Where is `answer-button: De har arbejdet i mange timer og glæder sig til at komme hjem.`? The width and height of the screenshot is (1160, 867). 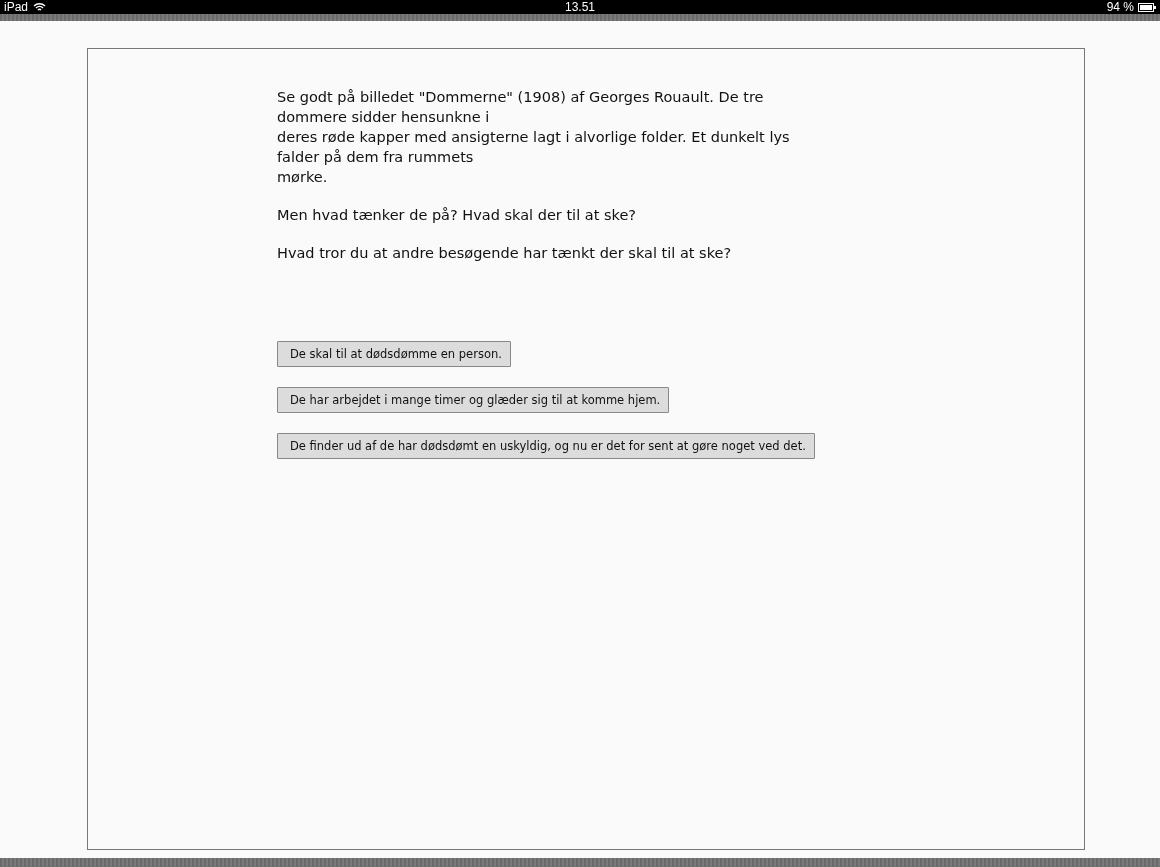
answer-button: De har arbejdet i mange timer og glæder sig til at komme hjem. is located at coordinates (473, 400).